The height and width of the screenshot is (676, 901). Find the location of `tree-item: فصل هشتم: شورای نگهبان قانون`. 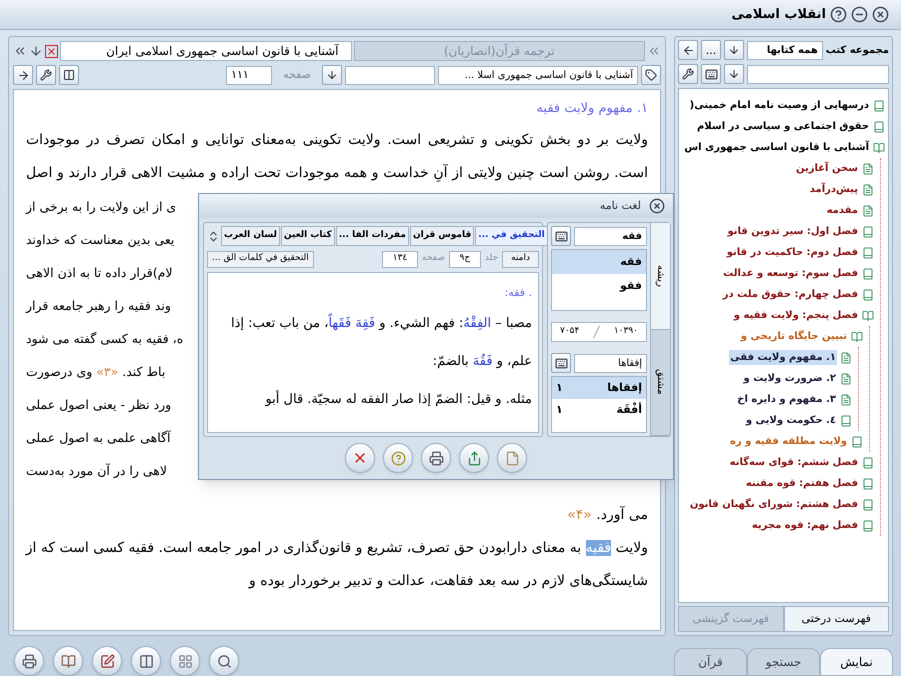

tree-item: فصل هشتم: شورای نگهبان قانون is located at coordinates (773, 504).